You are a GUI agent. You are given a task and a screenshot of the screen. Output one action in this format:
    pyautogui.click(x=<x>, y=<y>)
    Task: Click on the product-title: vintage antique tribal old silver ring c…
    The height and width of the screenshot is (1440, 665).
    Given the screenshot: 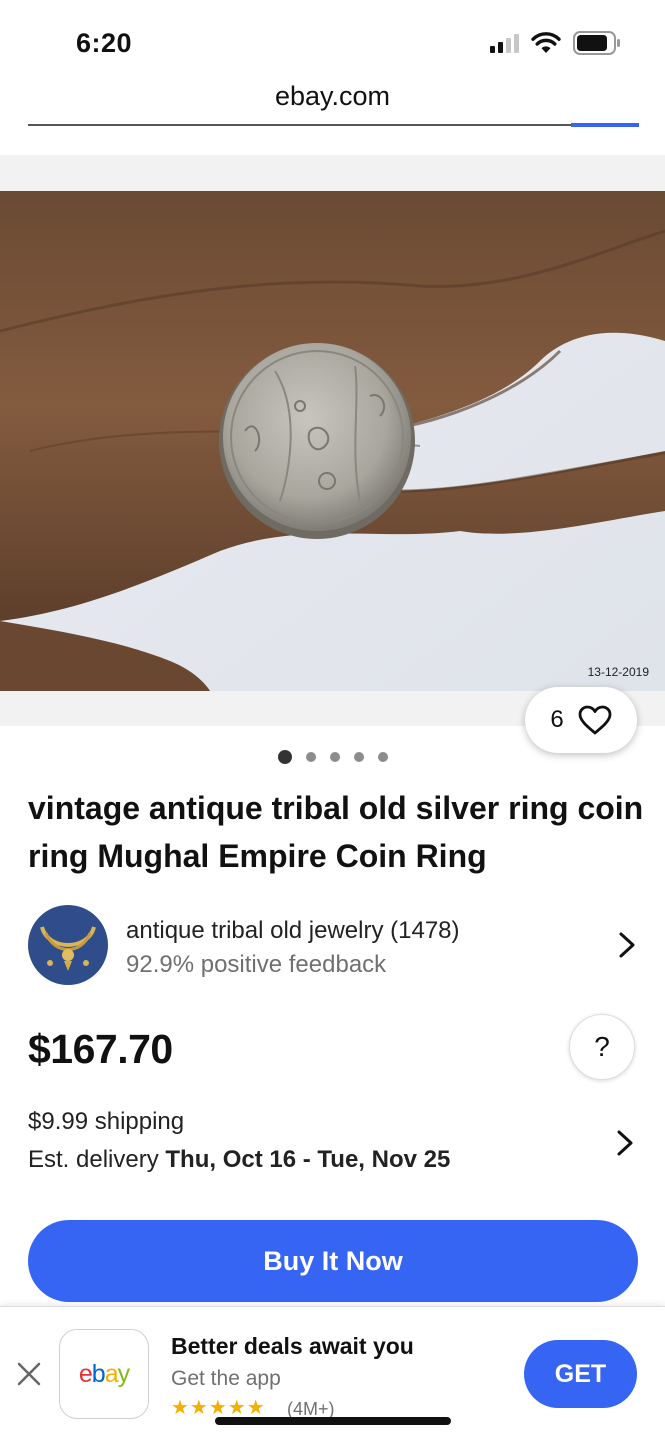 What is the action you would take?
    pyautogui.click(x=336, y=832)
    